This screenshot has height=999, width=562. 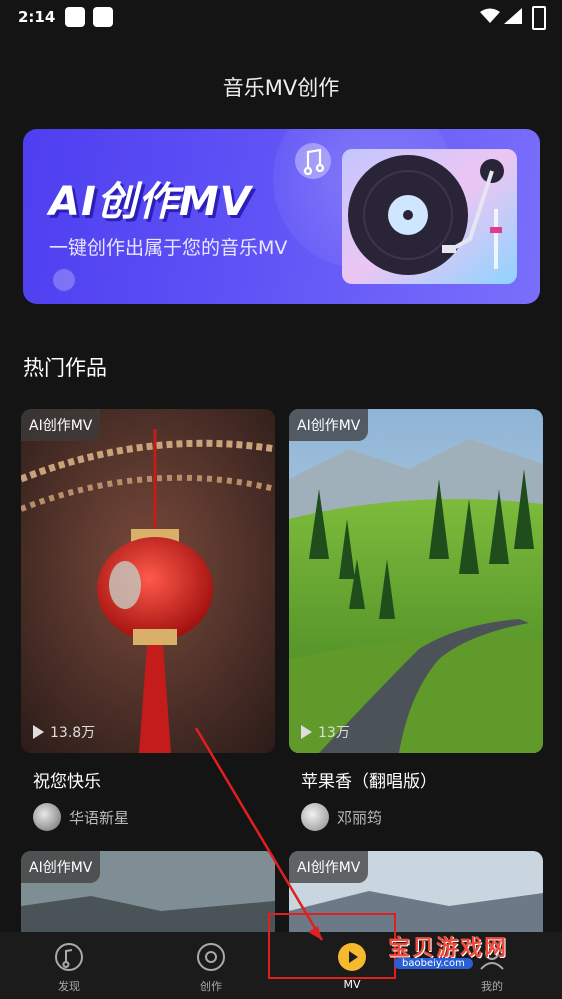 I want to click on watermark-logo: 宝贝游戏网 baobeiy.com, so click(x=463, y=952).